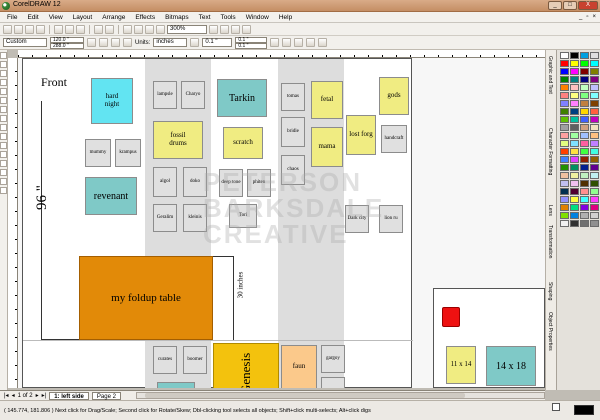  I want to click on rectangle-tool-icon, so click(3, 109).